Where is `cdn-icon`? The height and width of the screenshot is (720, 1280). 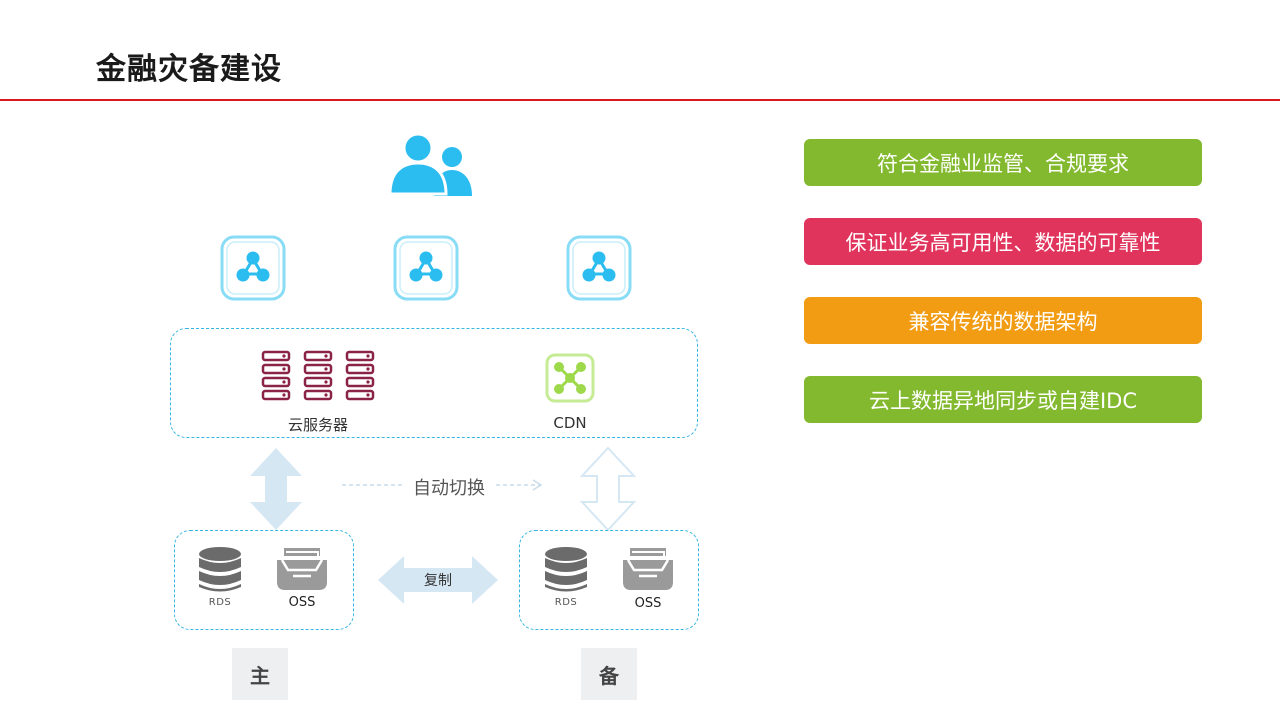 cdn-icon is located at coordinates (570, 378).